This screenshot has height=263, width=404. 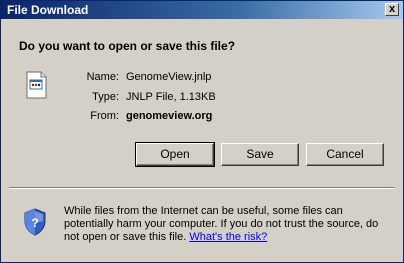 I want to click on close-button: x, so click(x=392, y=9).